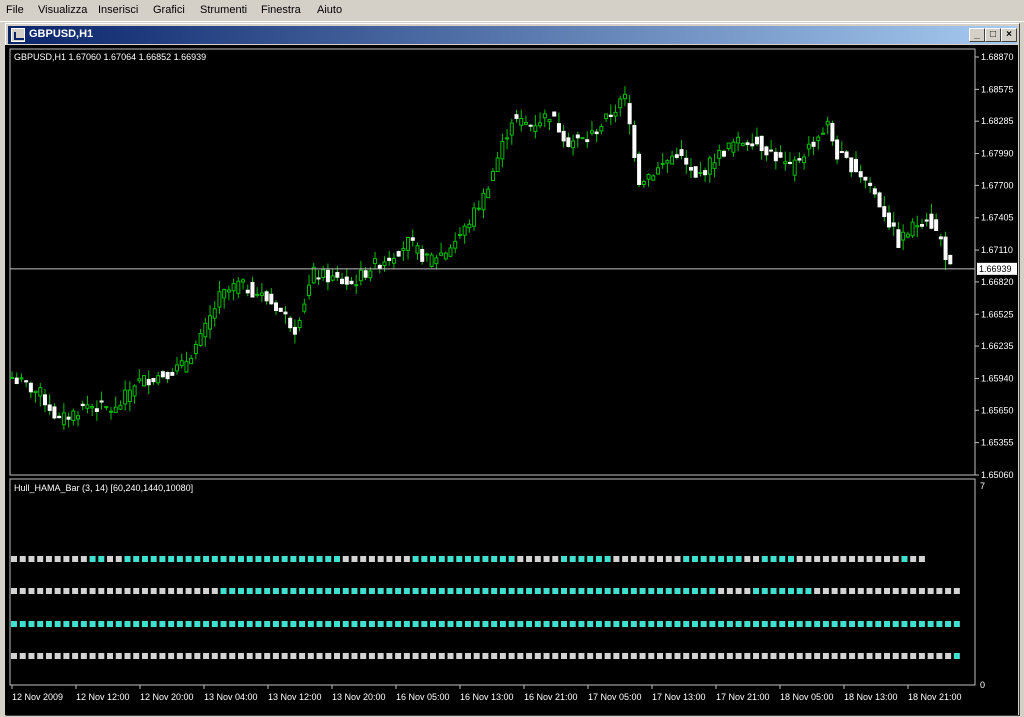 Image resolution: width=1024 pixels, height=717 pixels. Describe the element at coordinates (223, 10) in the screenshot. I see `menu-tools: Strumenti` at that location.